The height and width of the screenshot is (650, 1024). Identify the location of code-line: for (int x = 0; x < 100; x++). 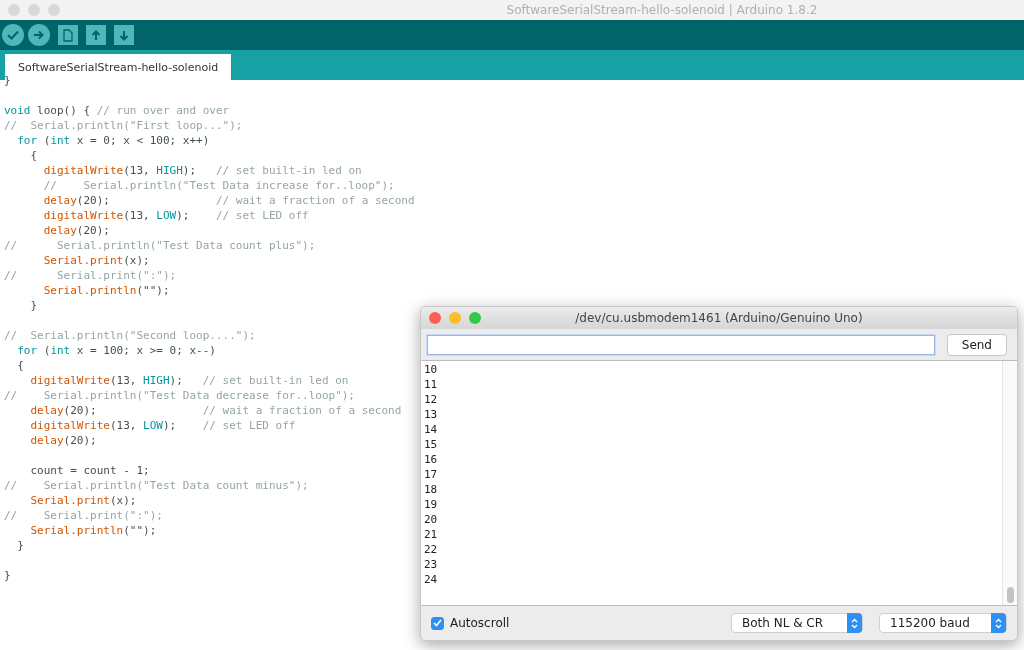
(113, 140).